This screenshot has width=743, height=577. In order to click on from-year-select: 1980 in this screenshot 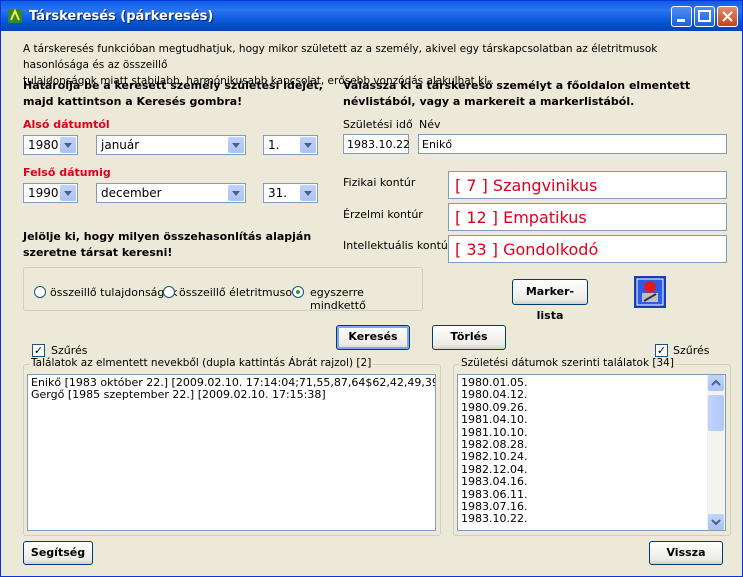, I will do `click(50, 145)`.